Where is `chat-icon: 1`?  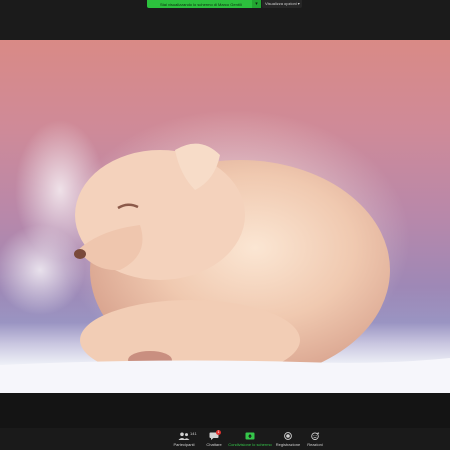
chat-icon: 1 is located at coordinates (214, 435).